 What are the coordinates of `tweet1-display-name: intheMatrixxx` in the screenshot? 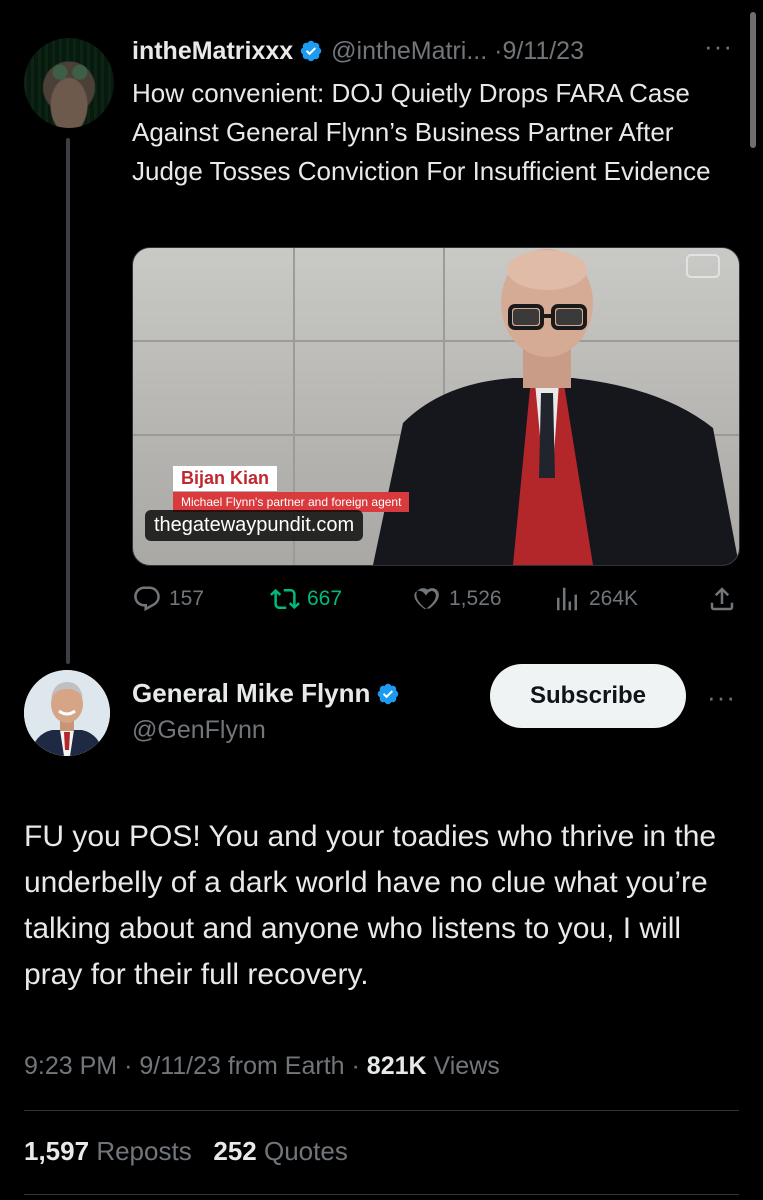 It's located at (212, 51).